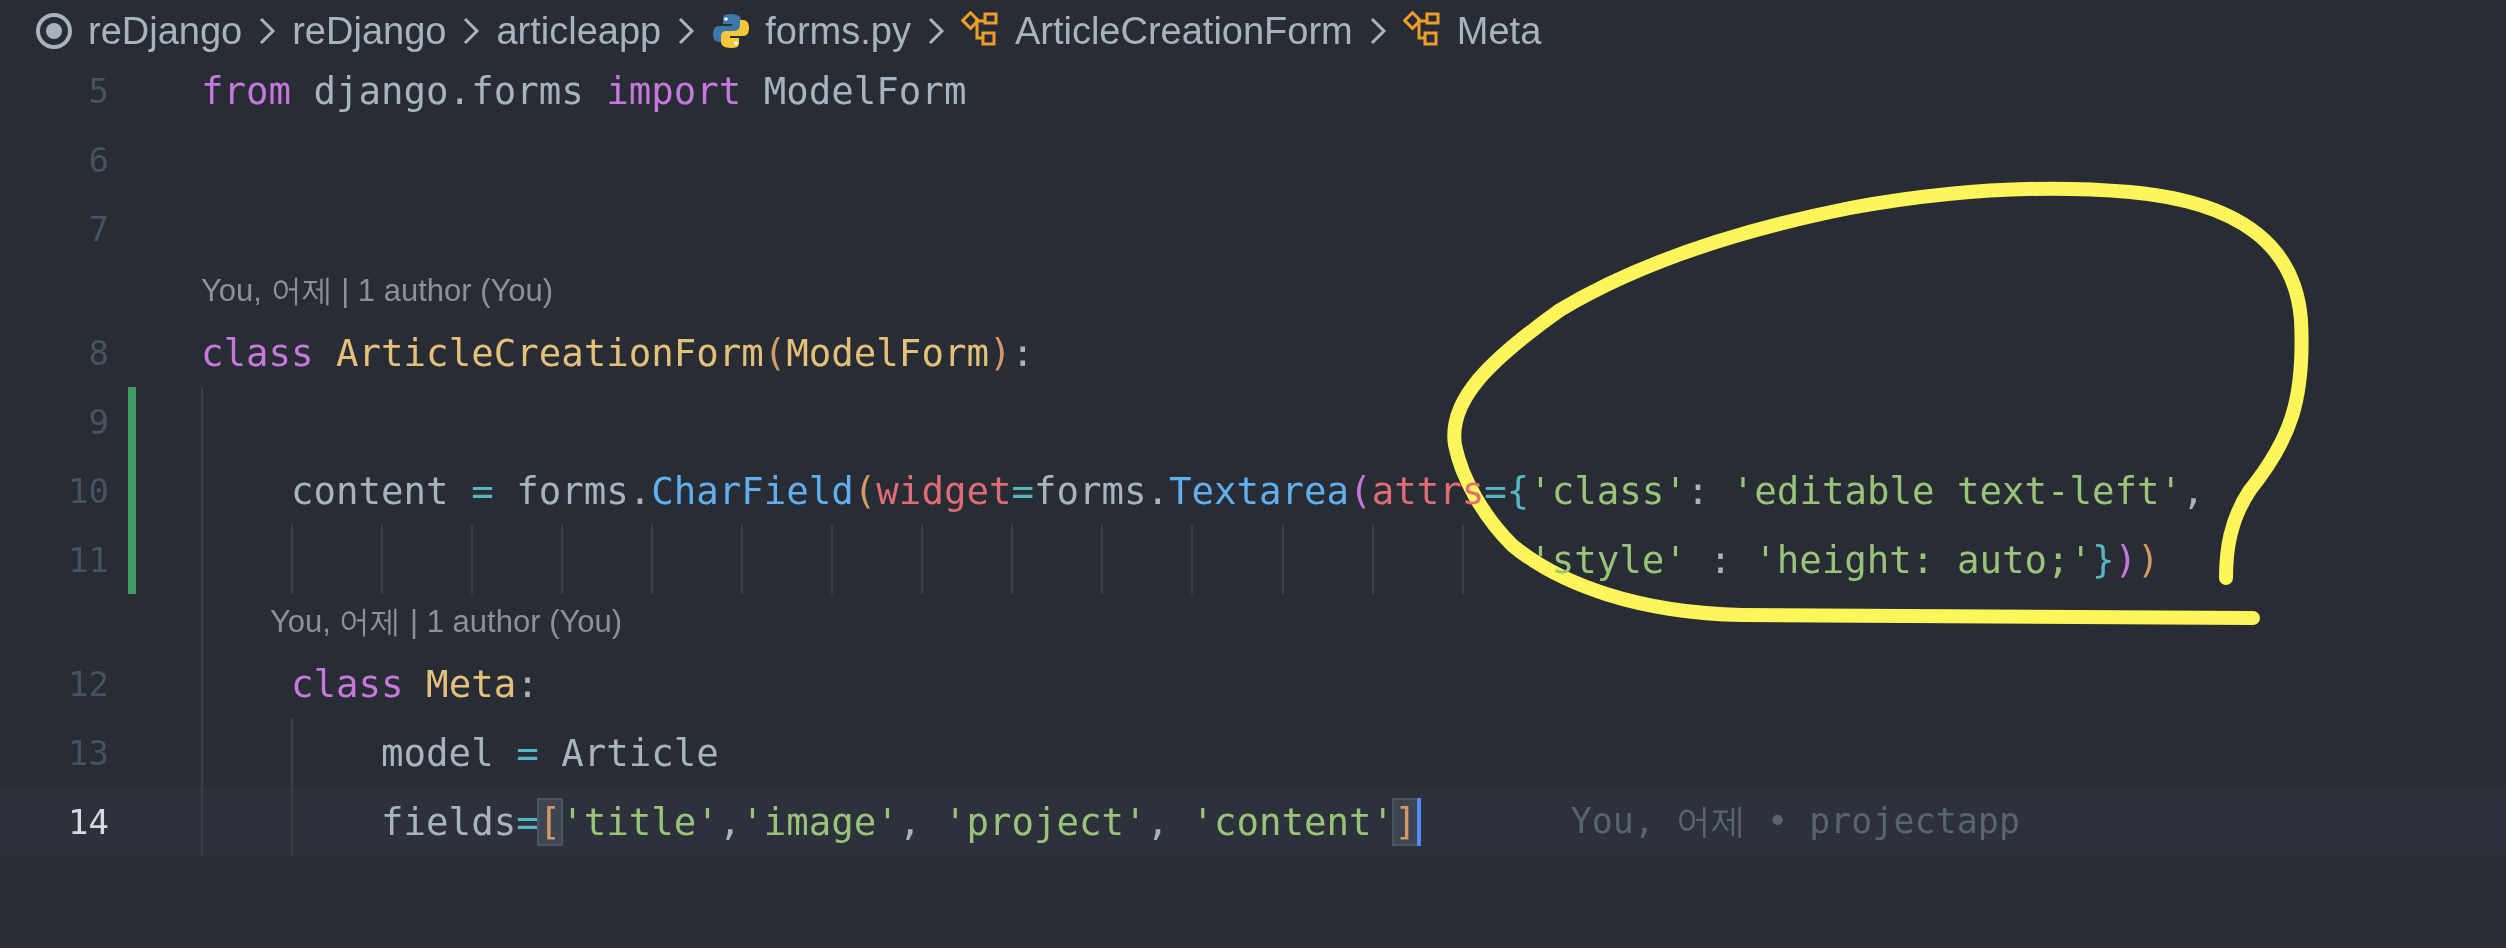 The height and width of the screenshot is (948, 2506). Describe the element at coordinates (584, 90) in the screenshot. I see `code-line: from django.forms import ModelForm` at that location.